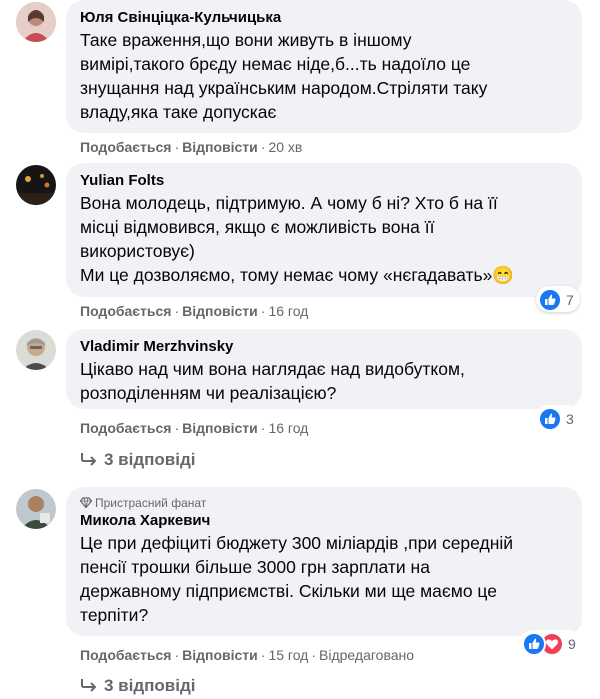 Image resolution: width=600 pixels, height=699 pixels. Describe the element at coordinates (324, 181) in the screenshot. I see `comment-author: Yulian Folts` at that location.